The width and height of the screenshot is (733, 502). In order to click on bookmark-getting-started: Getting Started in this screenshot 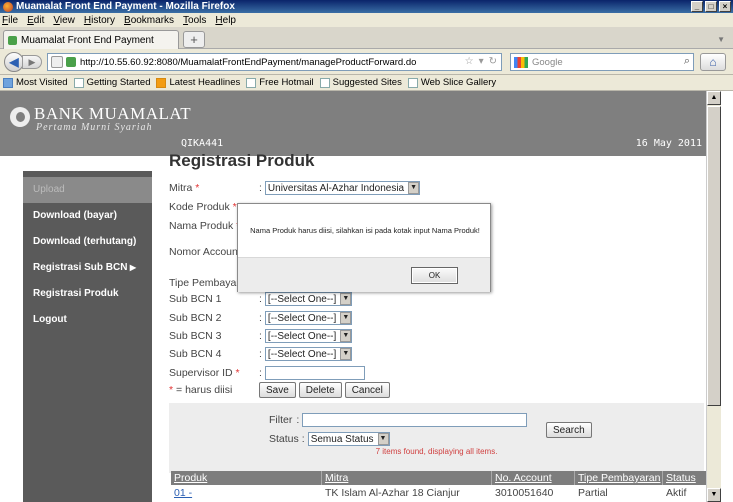, I will do `click(111, 82)`.